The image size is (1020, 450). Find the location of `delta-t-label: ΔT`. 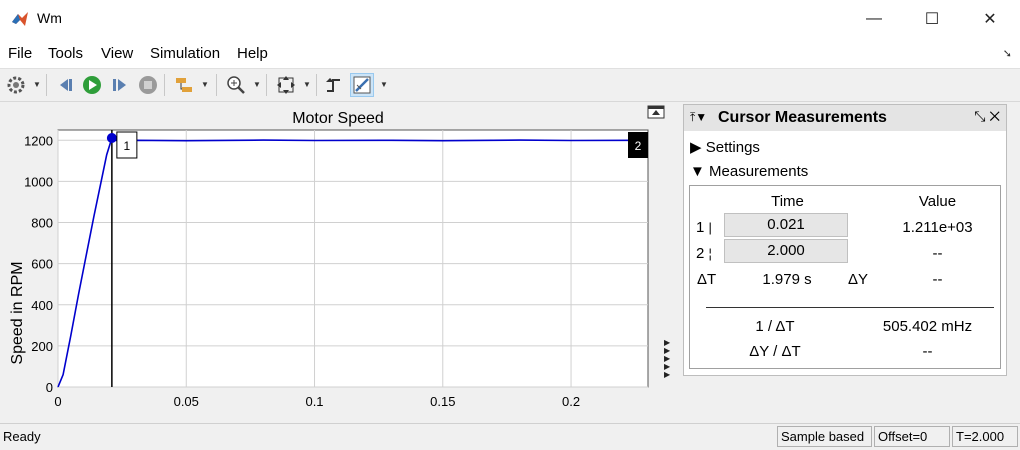

delta-t-label: ΔT is located at coordinates (707, 279).